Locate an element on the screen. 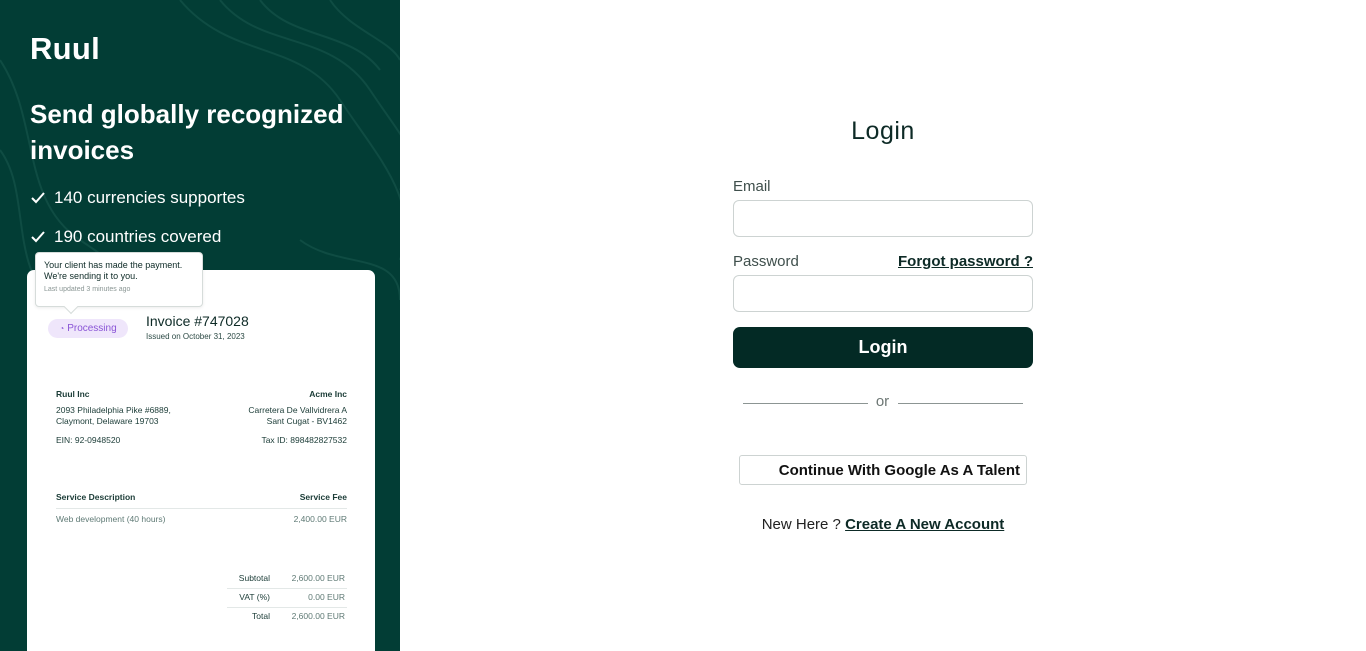 This screenshot has width=1366, height=651. invoice-date: Issued on October 31, 2023 is located at coordinates (195, 336).